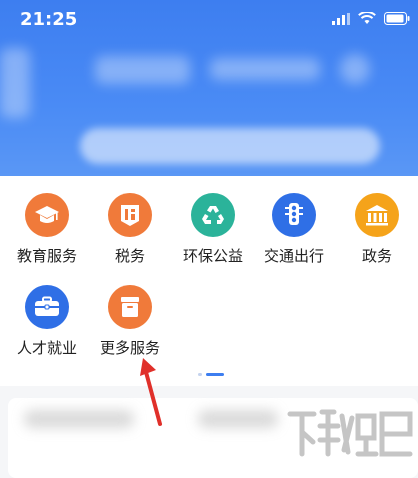  I want to click on service-employment: 人才就业, so click(47, 321).